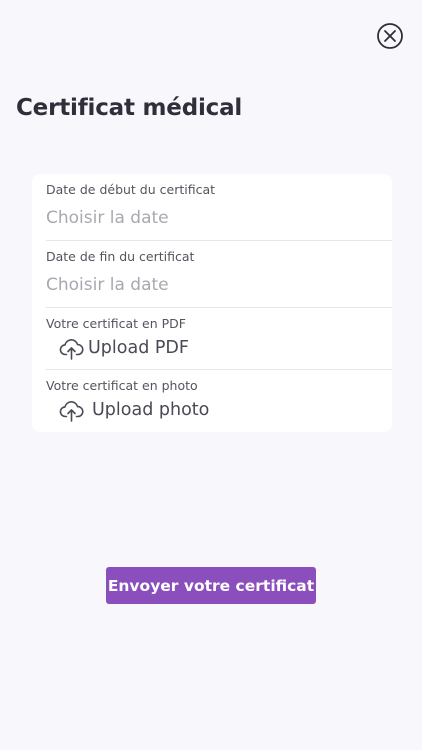 The height and width of the screenshot is (750, 422). I want to click on end-date-label: Date de fin du certificat, so click(120, 256).